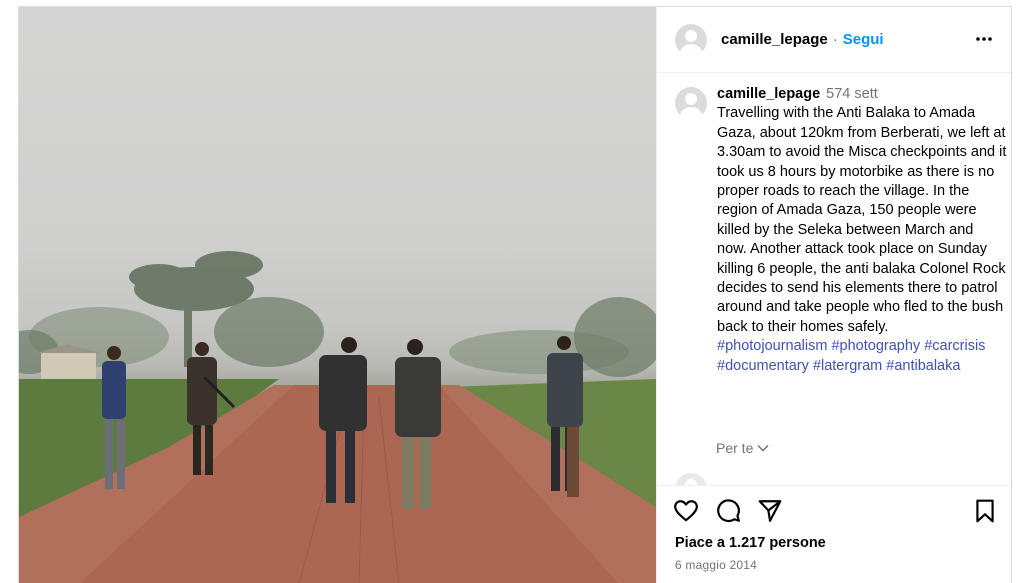 Image resolution: width=1024 pixels, height=583 pixels. Describe the element at coordinates (984, 39) in the screenshot. I see `more-horizontal-icon` at that location.